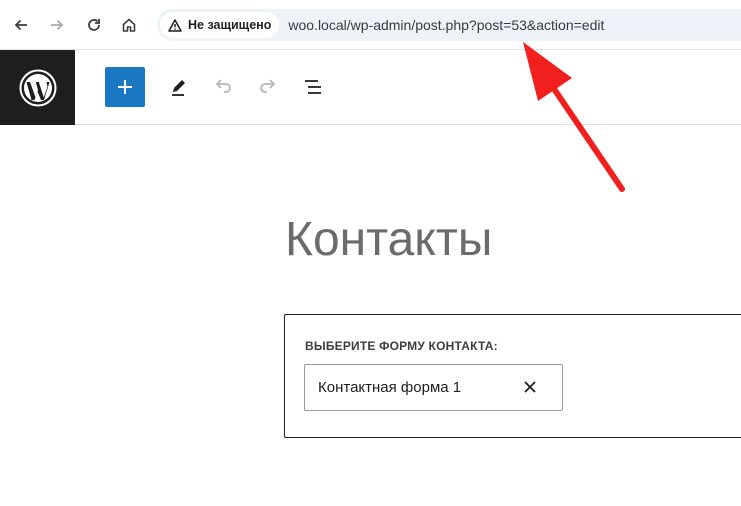  I want to click on wordpress-logo-button, so click(37, 87).